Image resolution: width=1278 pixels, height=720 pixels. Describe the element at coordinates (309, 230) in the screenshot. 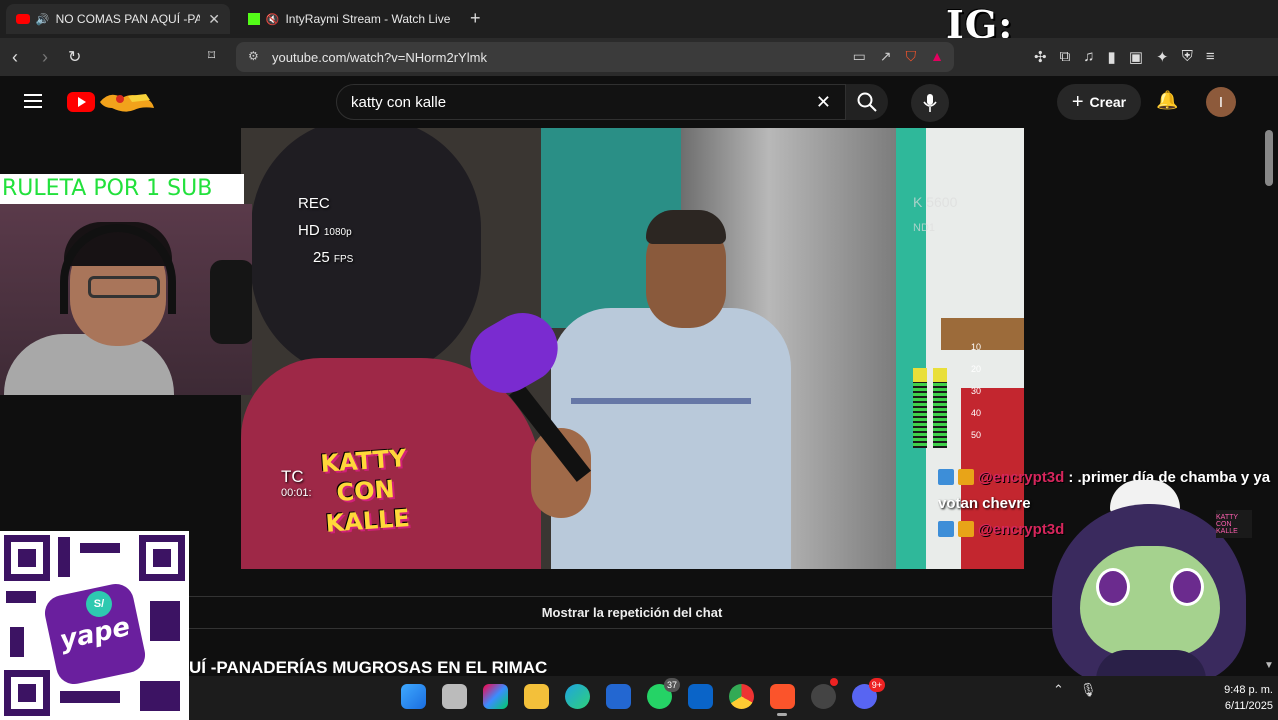

I see `osd-hd-label: HD` at that location.